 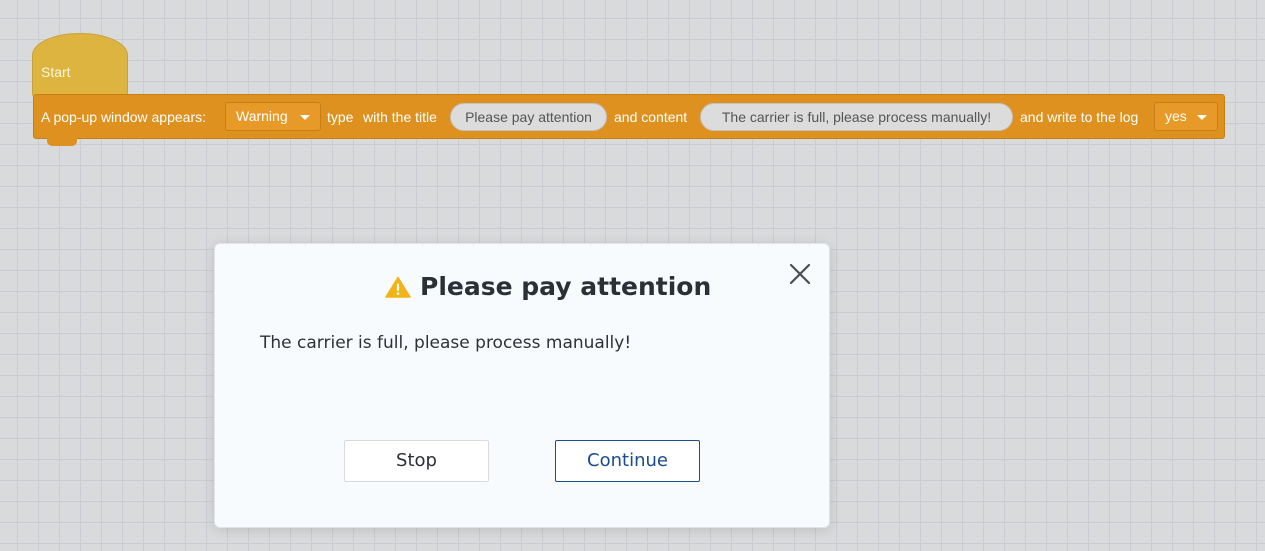 I want to click on dialog-header: Please pay attention, so click(x=548, y=286).